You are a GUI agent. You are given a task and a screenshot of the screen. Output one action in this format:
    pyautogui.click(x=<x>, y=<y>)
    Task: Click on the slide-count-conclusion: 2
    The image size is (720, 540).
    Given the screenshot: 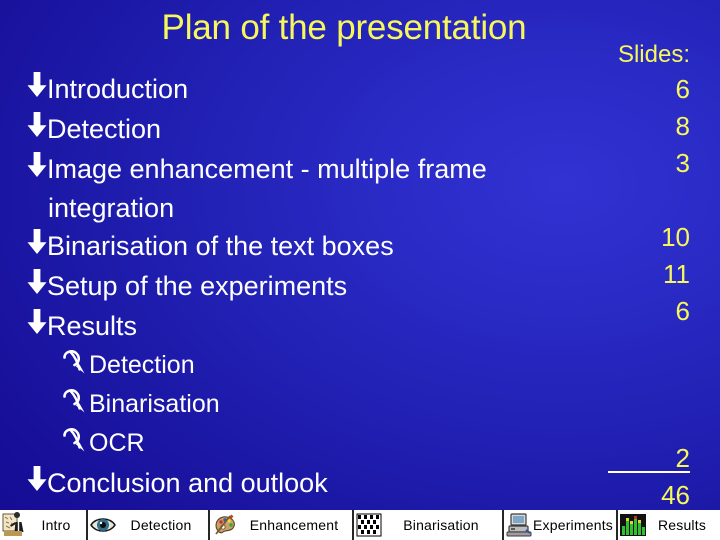 What is the action you would take?
    pyautogui.click(x=682, y=458)
    